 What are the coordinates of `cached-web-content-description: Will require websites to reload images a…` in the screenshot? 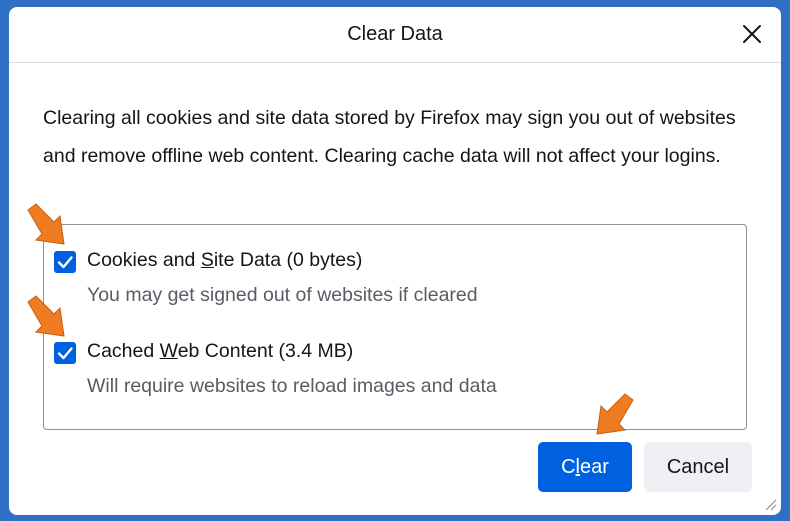 It's located at (292, 386).